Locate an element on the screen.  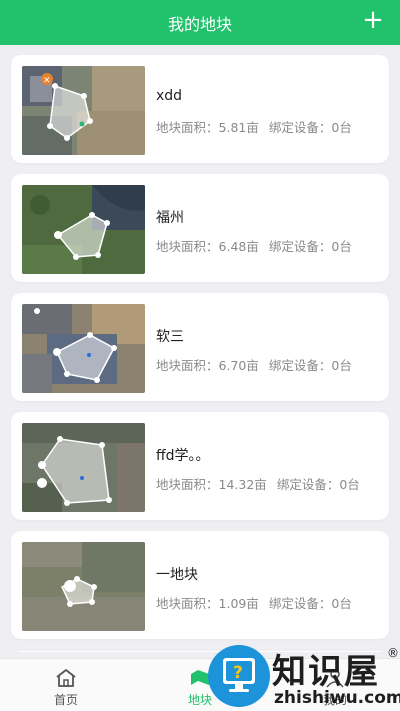
registered-mark: ® is located at coordinates (393, 653).